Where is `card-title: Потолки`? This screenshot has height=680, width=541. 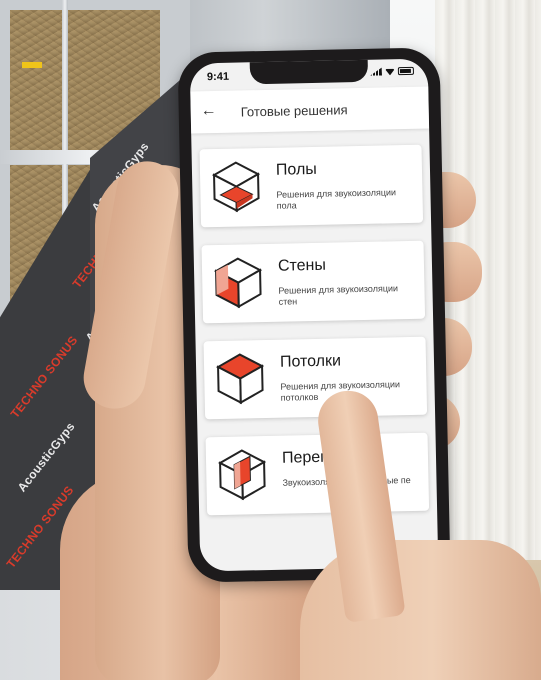 card-title: Потолки is located at coordinates (310, 361).